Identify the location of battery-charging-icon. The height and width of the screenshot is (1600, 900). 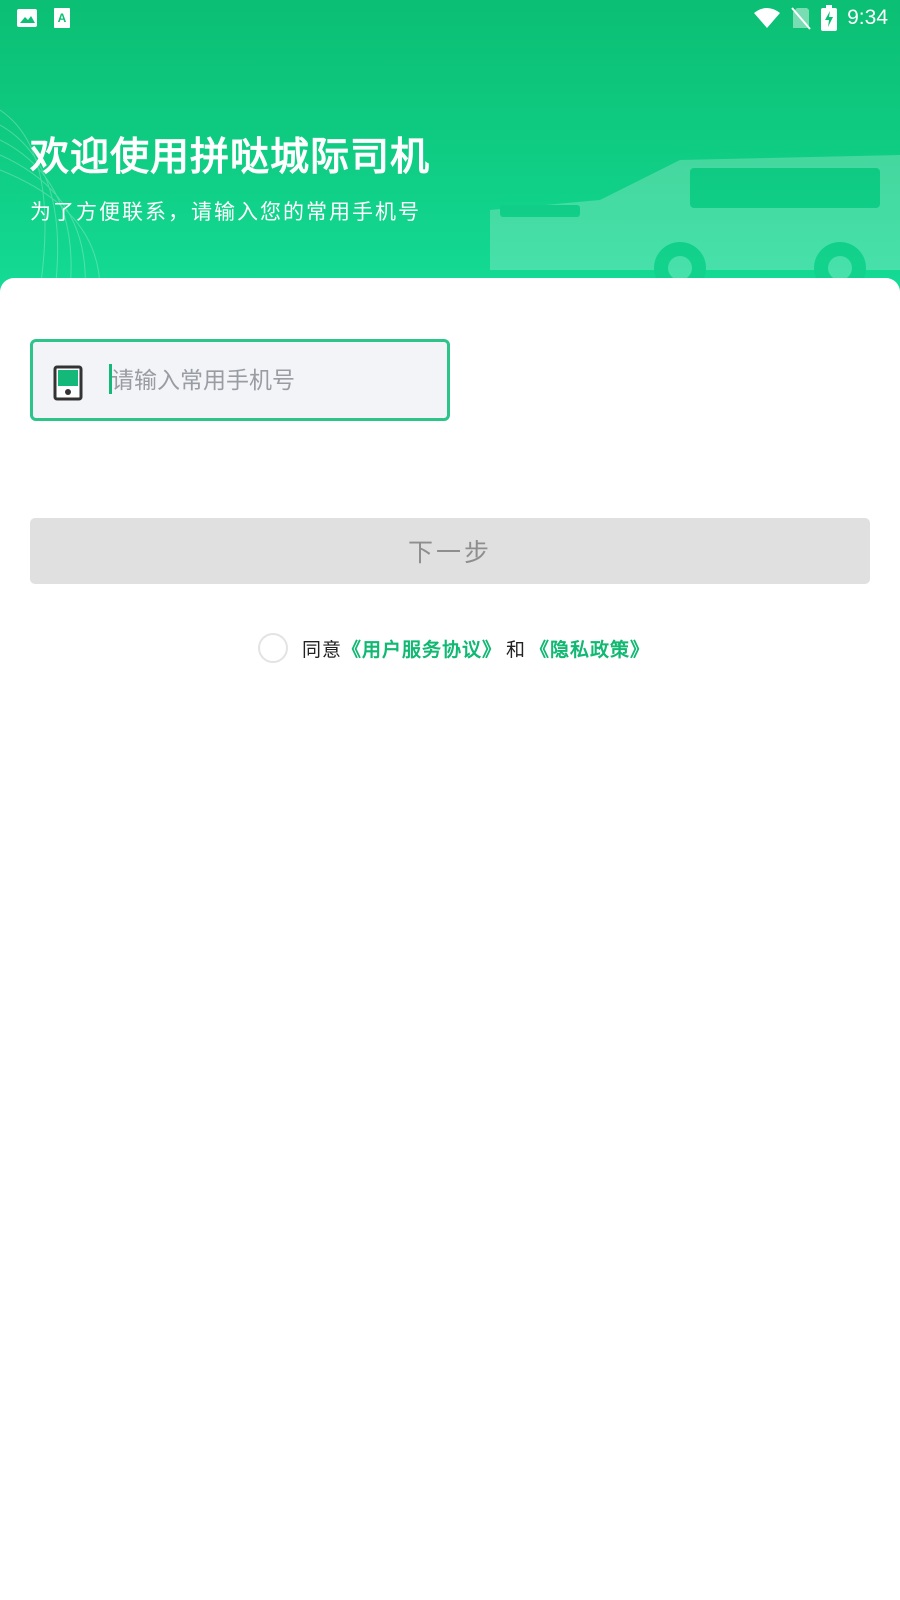
(829, 18).